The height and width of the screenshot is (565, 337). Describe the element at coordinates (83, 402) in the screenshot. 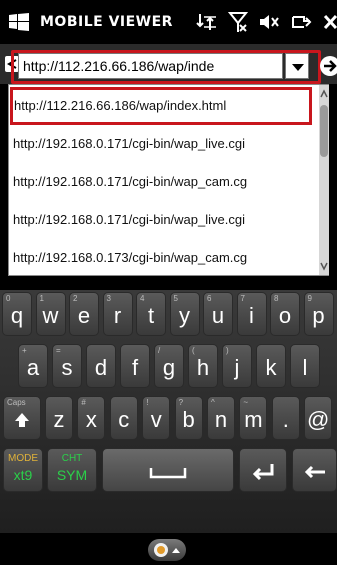

I see `key-hint: #` at that location.